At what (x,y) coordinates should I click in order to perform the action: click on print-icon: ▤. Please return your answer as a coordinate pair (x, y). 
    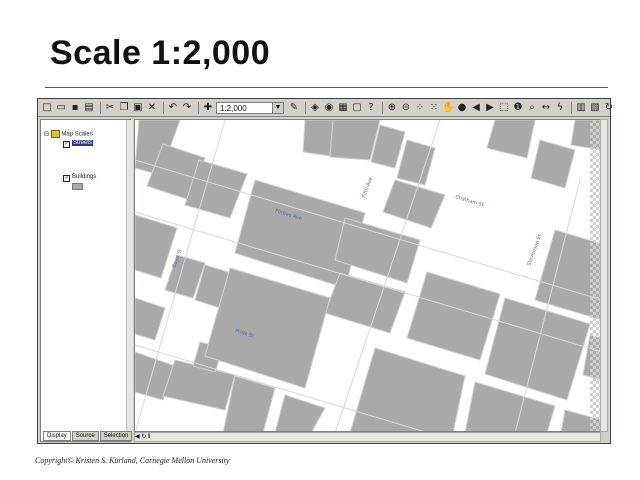
    Looking at the image, I should click on (89, 108).